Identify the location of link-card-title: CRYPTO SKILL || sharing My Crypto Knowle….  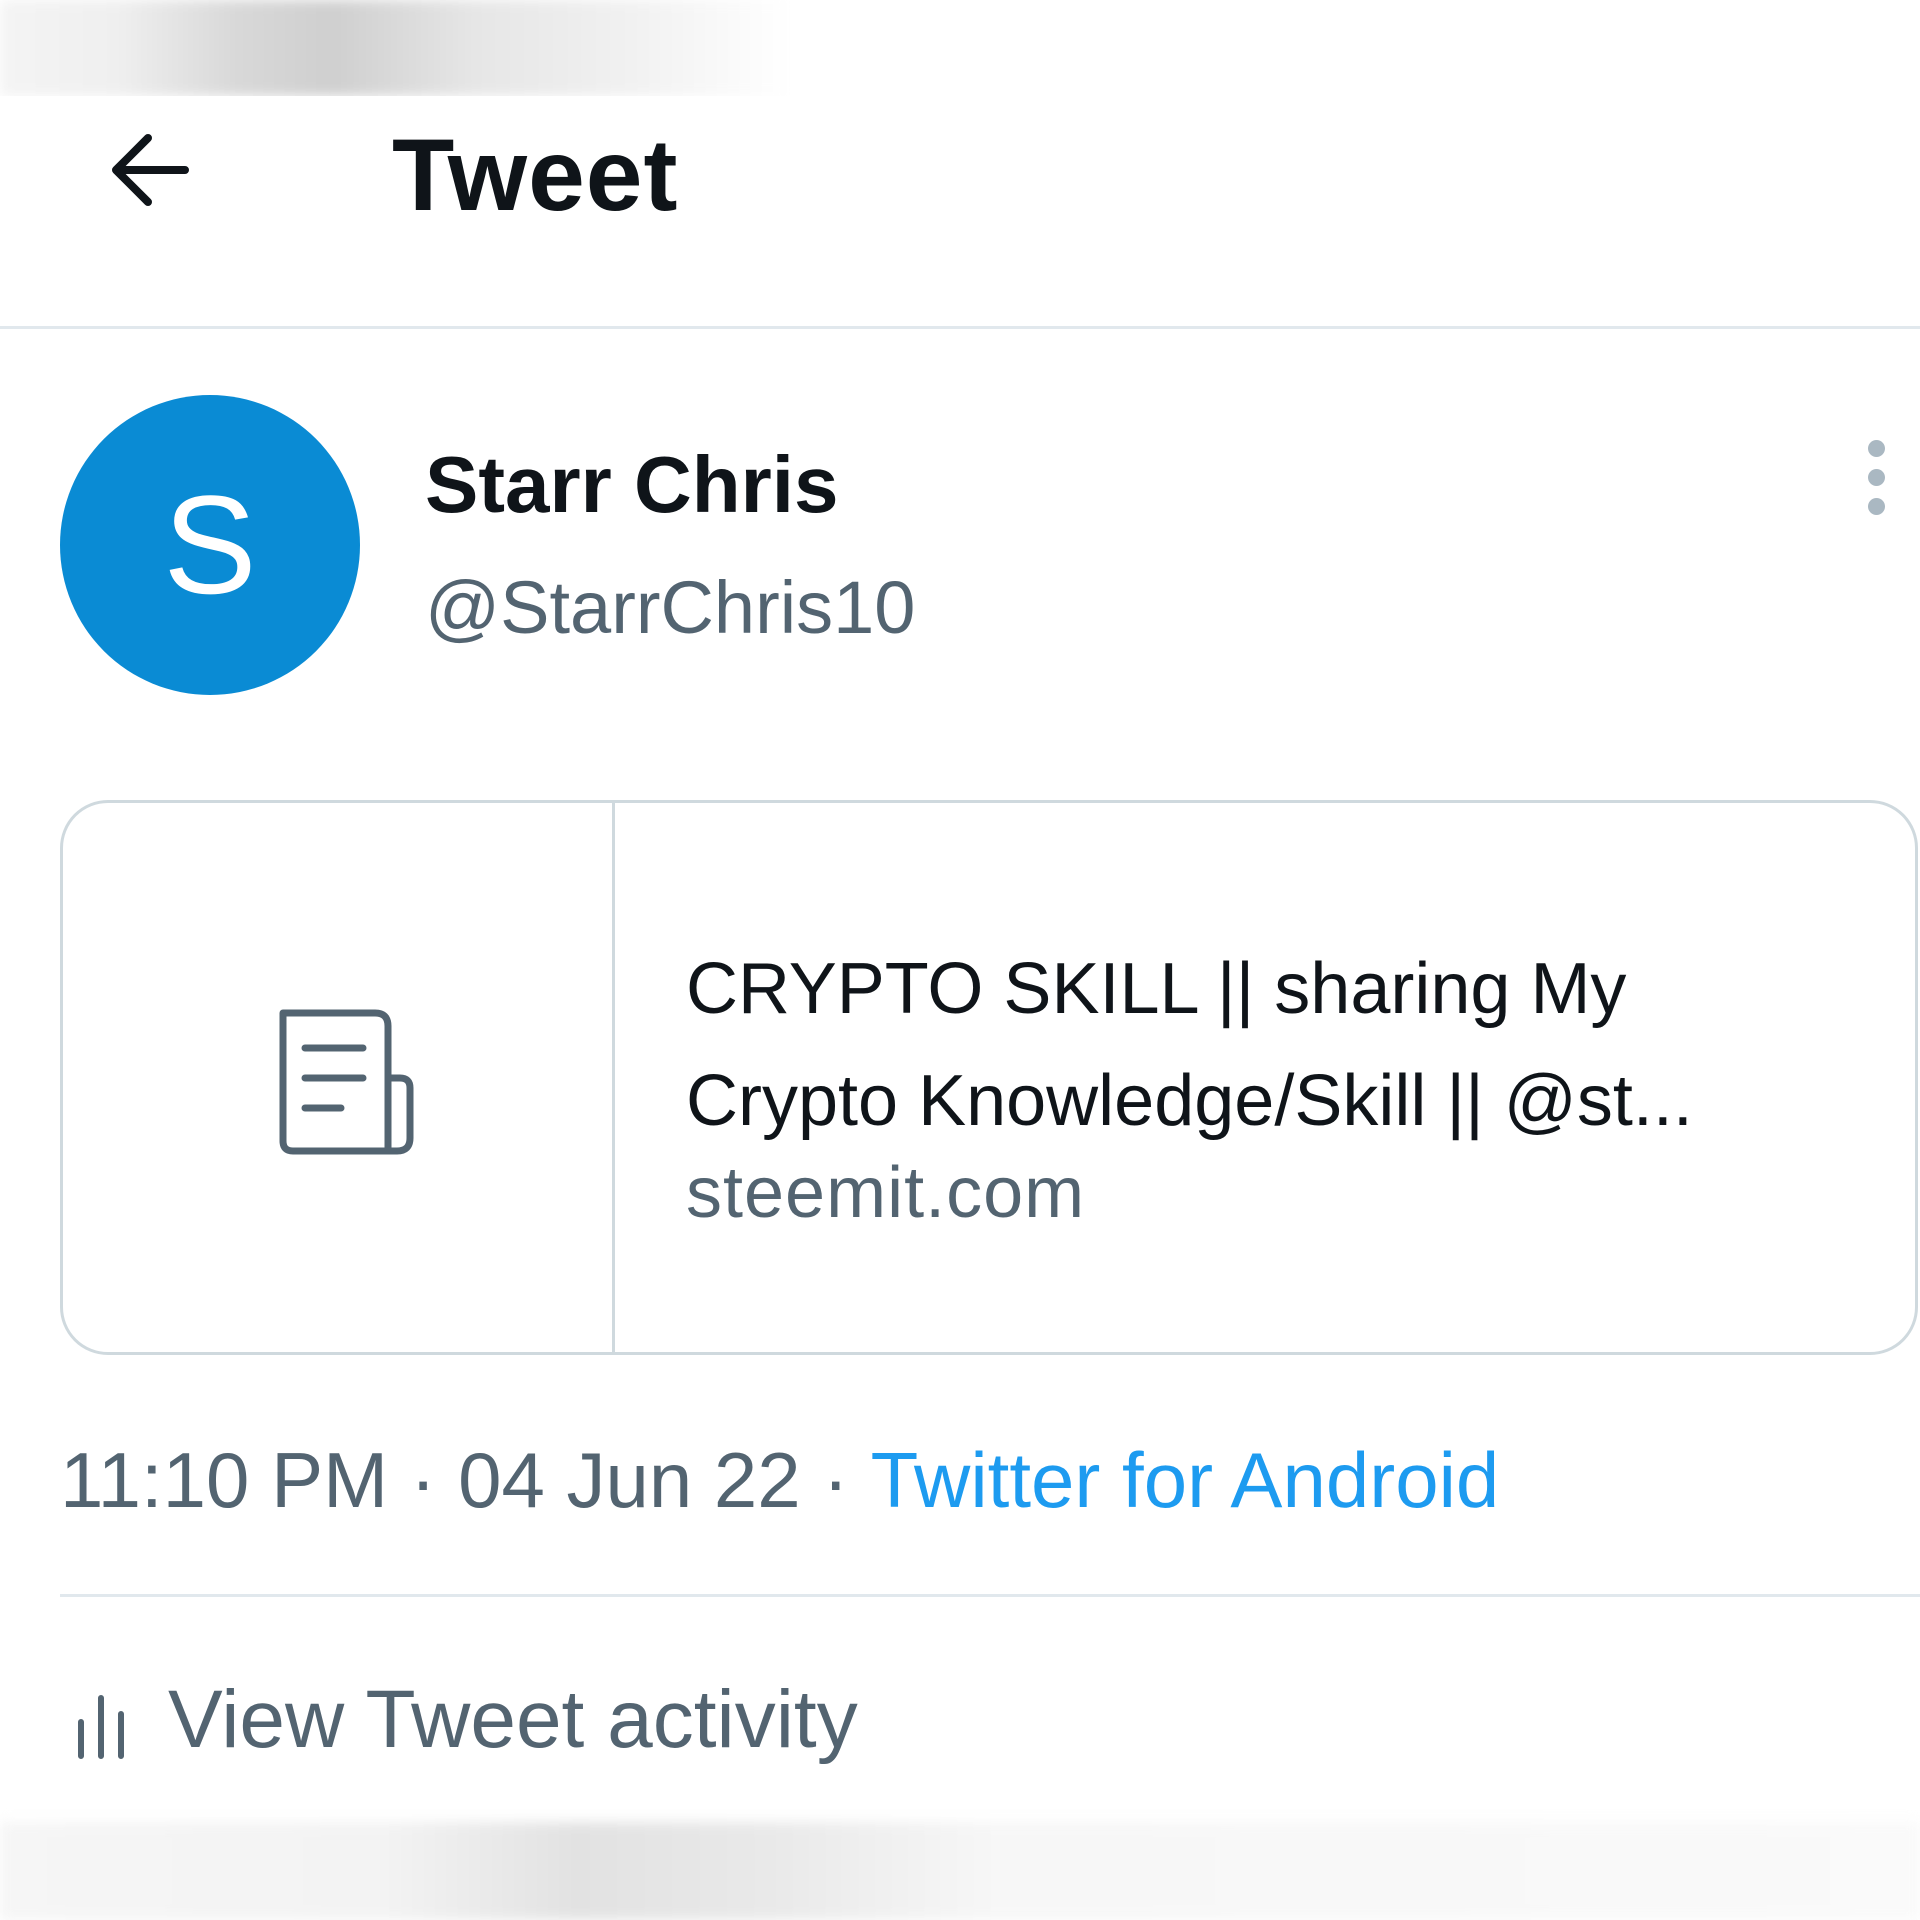
(1286, 1045).